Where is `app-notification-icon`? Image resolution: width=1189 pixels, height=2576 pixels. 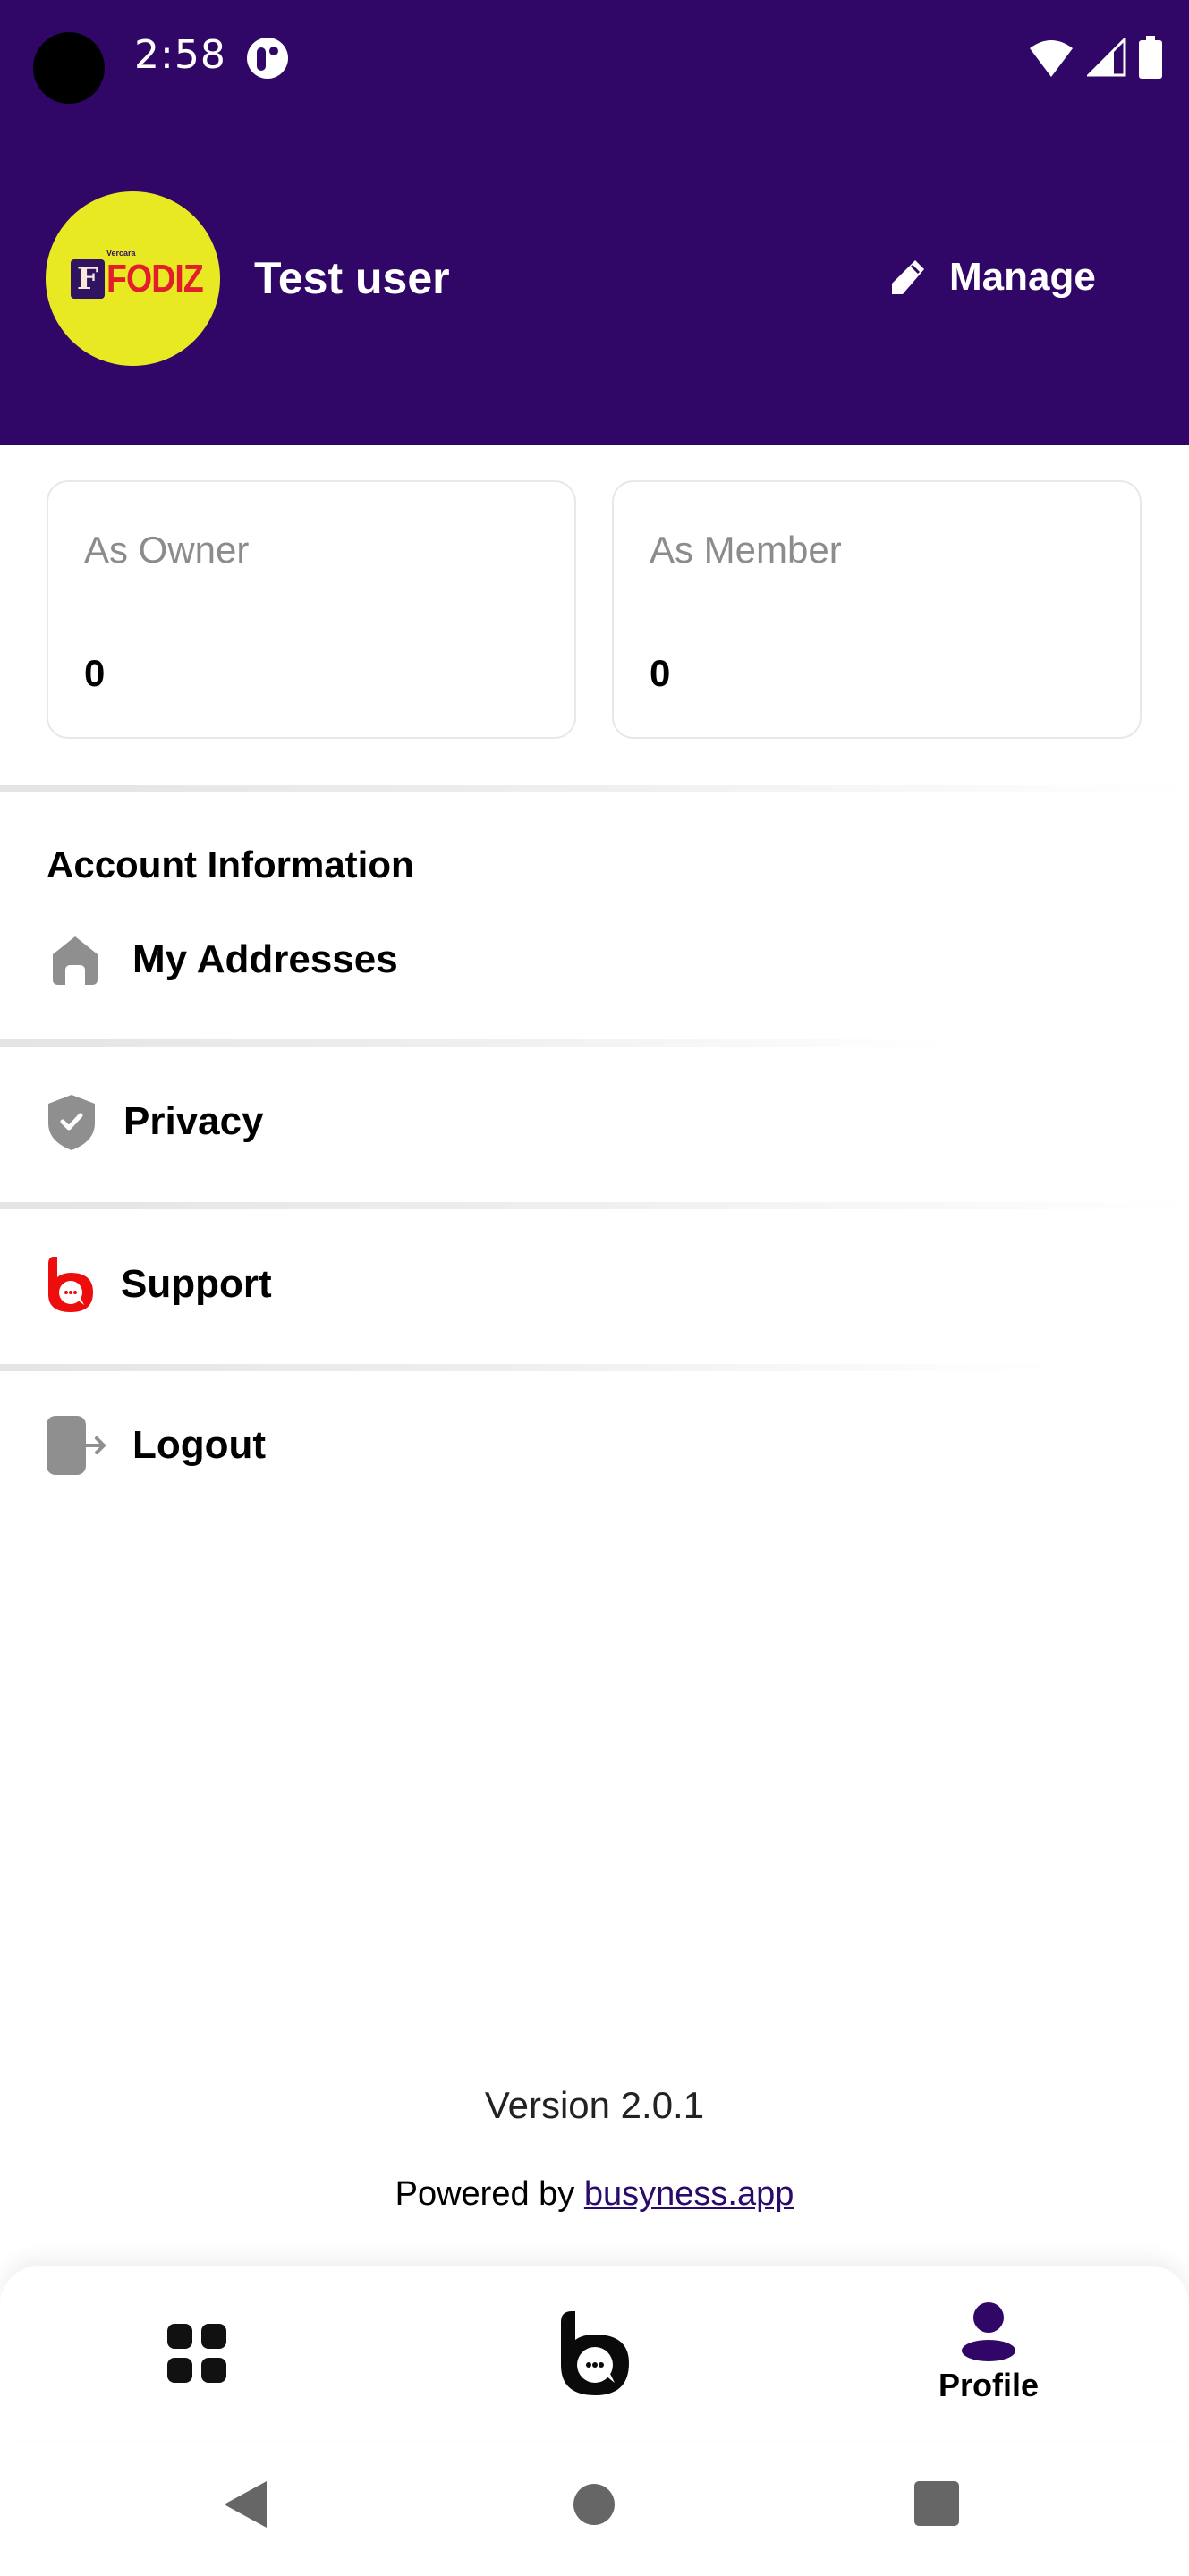 app-notification-icon is located at coordinates (267, 58).